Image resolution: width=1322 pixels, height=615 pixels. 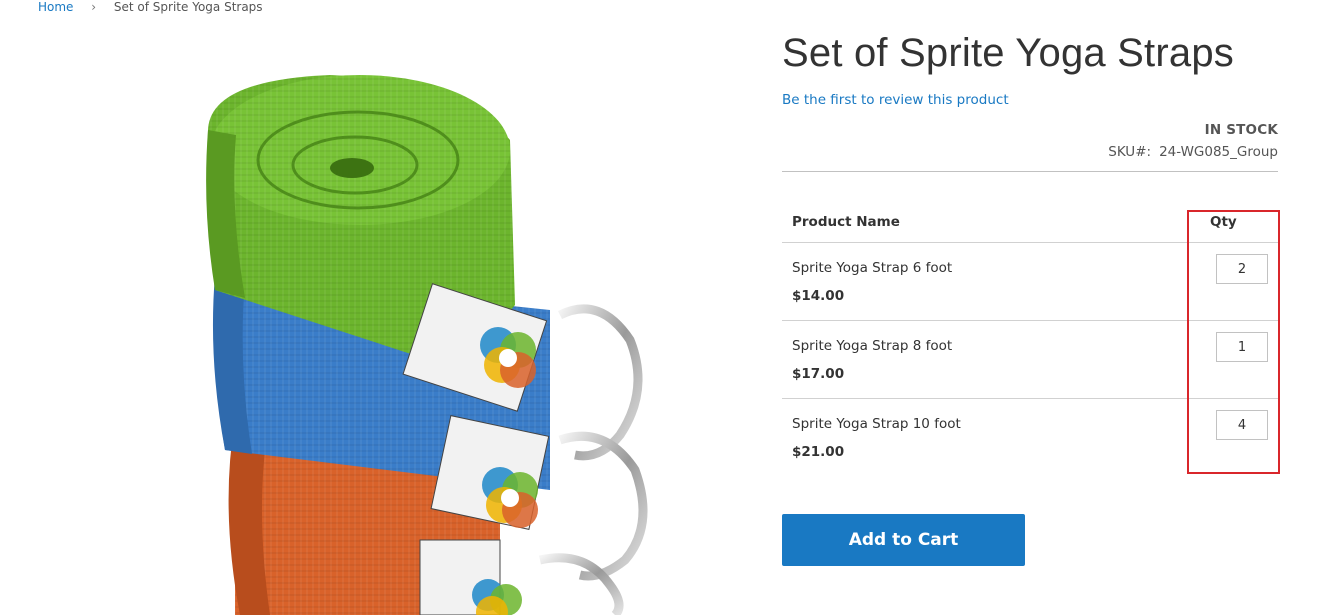 What do you see at coordinates (1030, 281) in the screenshot?
I see `table-row: Sprite Yoga Strap 6 foot $14.00` at bounding box center [1030, 281].